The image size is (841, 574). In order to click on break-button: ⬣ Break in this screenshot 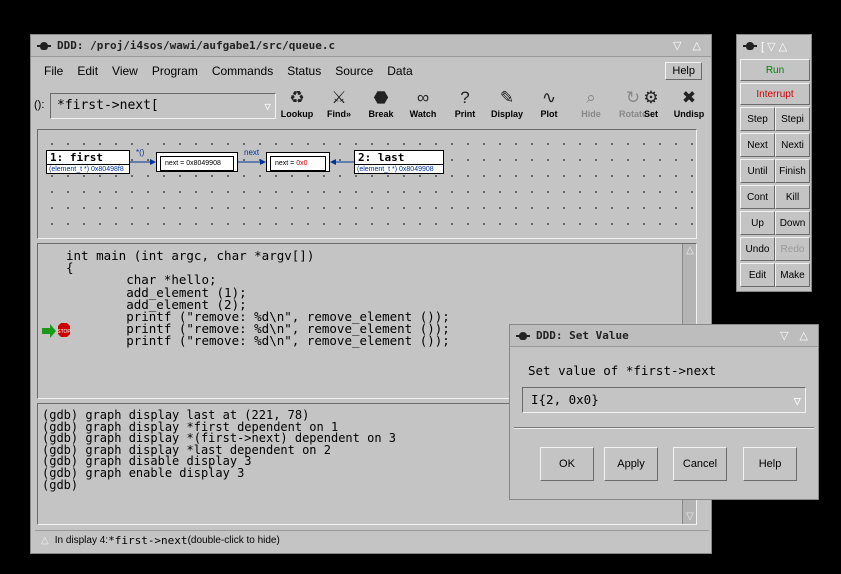, I will do `click(381, 106)`.